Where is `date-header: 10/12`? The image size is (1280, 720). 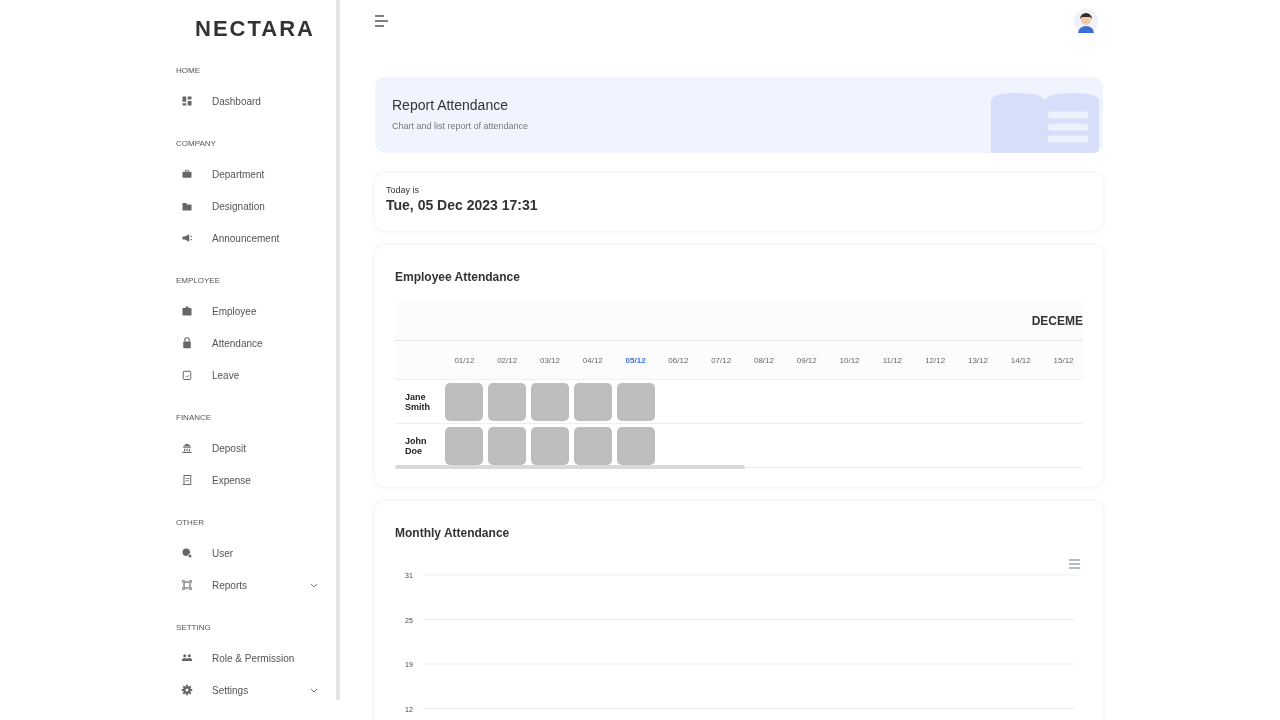
date-header: 10/12 is located at coordinates (849, 360).